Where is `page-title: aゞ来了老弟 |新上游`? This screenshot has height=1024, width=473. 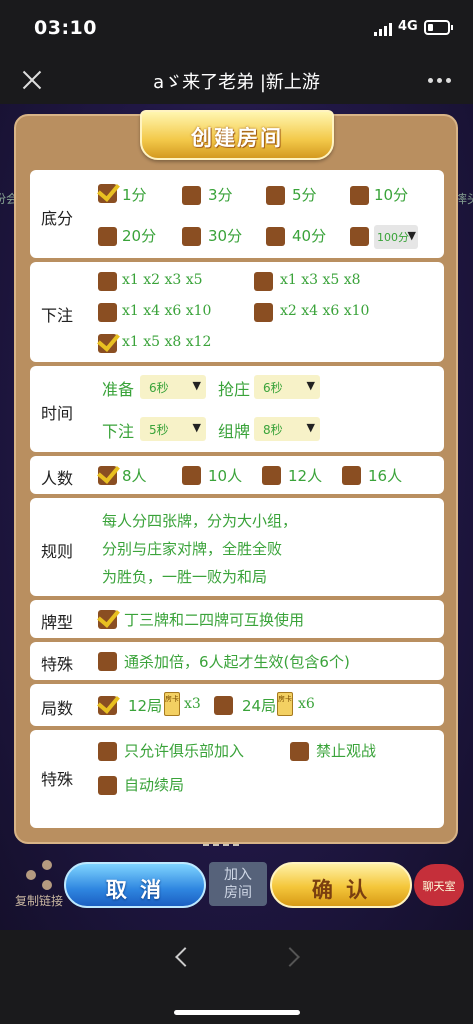
page-title: aゞ来了老弟 |新上游 is located at coordinates (236, 82).